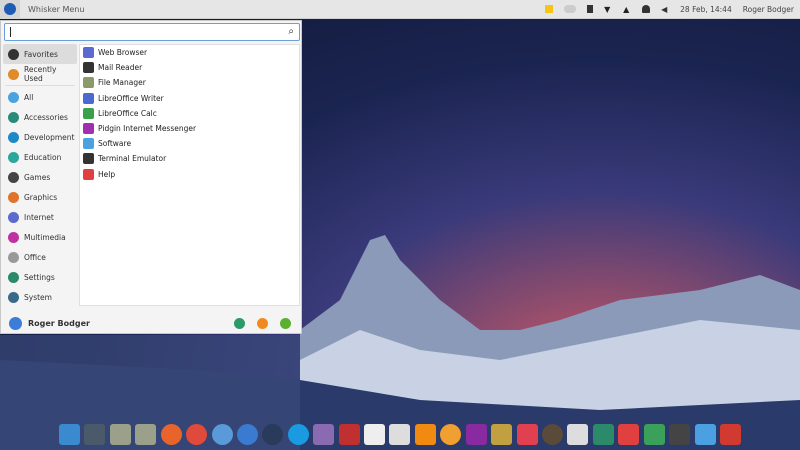  What do you see at coordinates (608, 9) in the screenshot?
I see `wifi-icon: ▼` at bounding box center [608, 9].